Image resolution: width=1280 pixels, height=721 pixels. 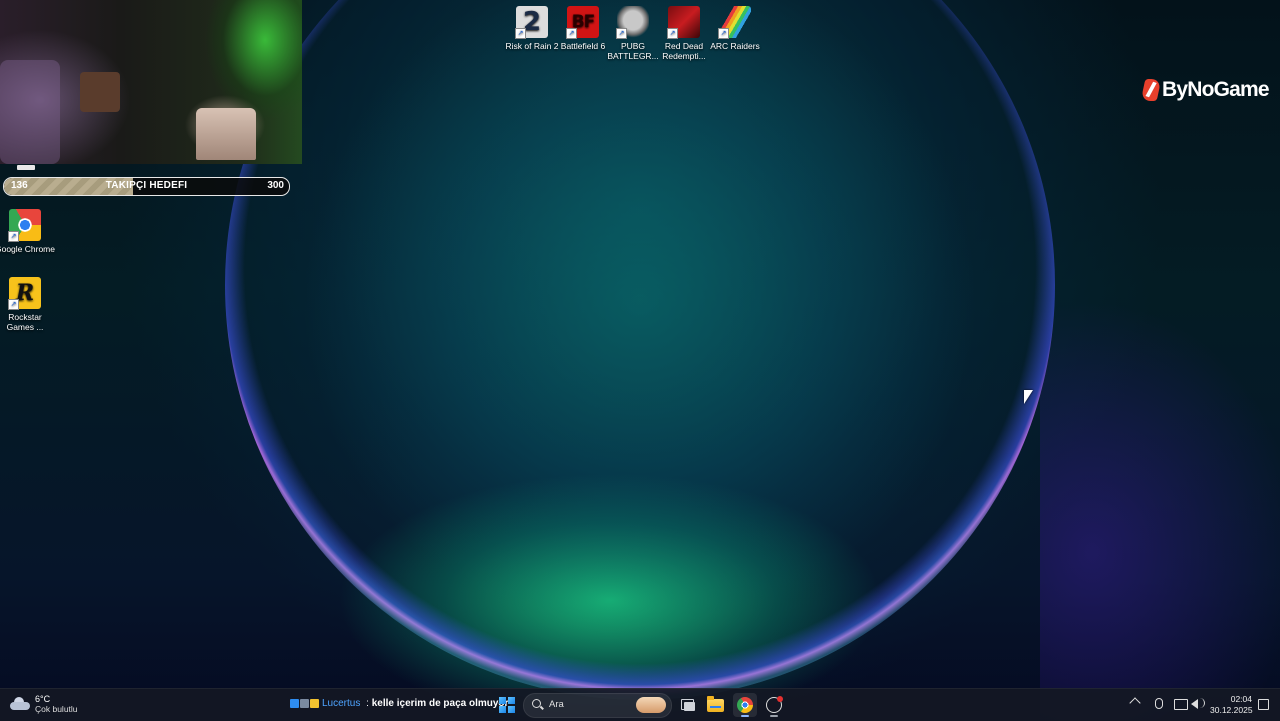 I want to click on bynogame-mark-icon, so click(x=1151, y=90).